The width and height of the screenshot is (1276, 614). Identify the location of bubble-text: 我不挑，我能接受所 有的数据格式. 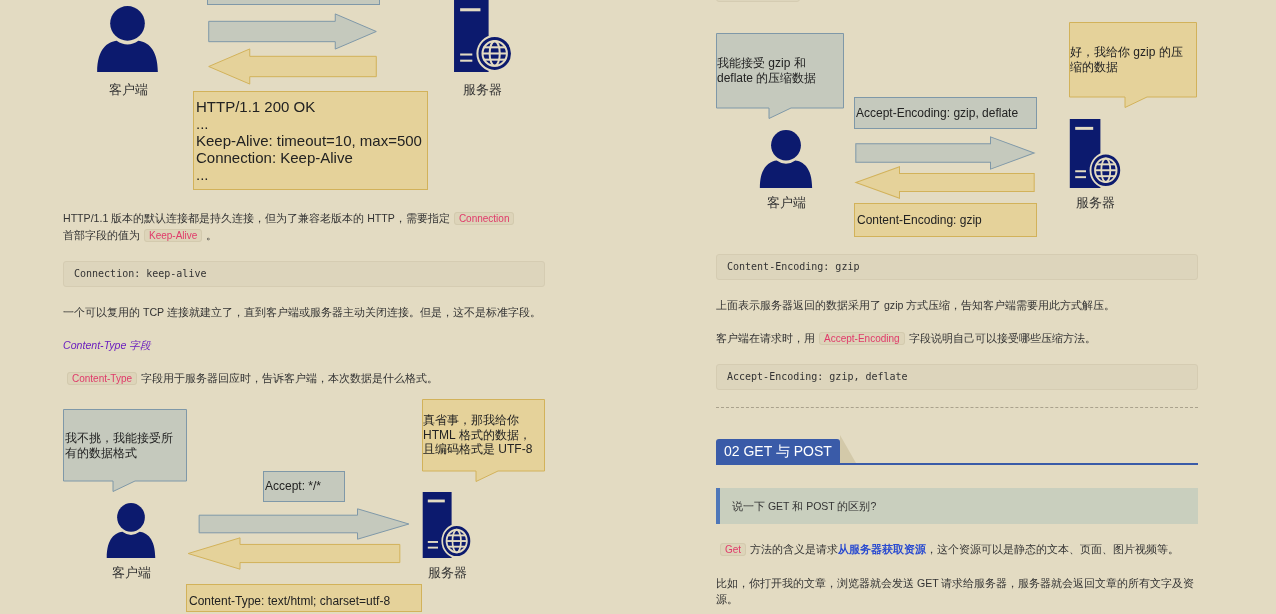
(119, 445).